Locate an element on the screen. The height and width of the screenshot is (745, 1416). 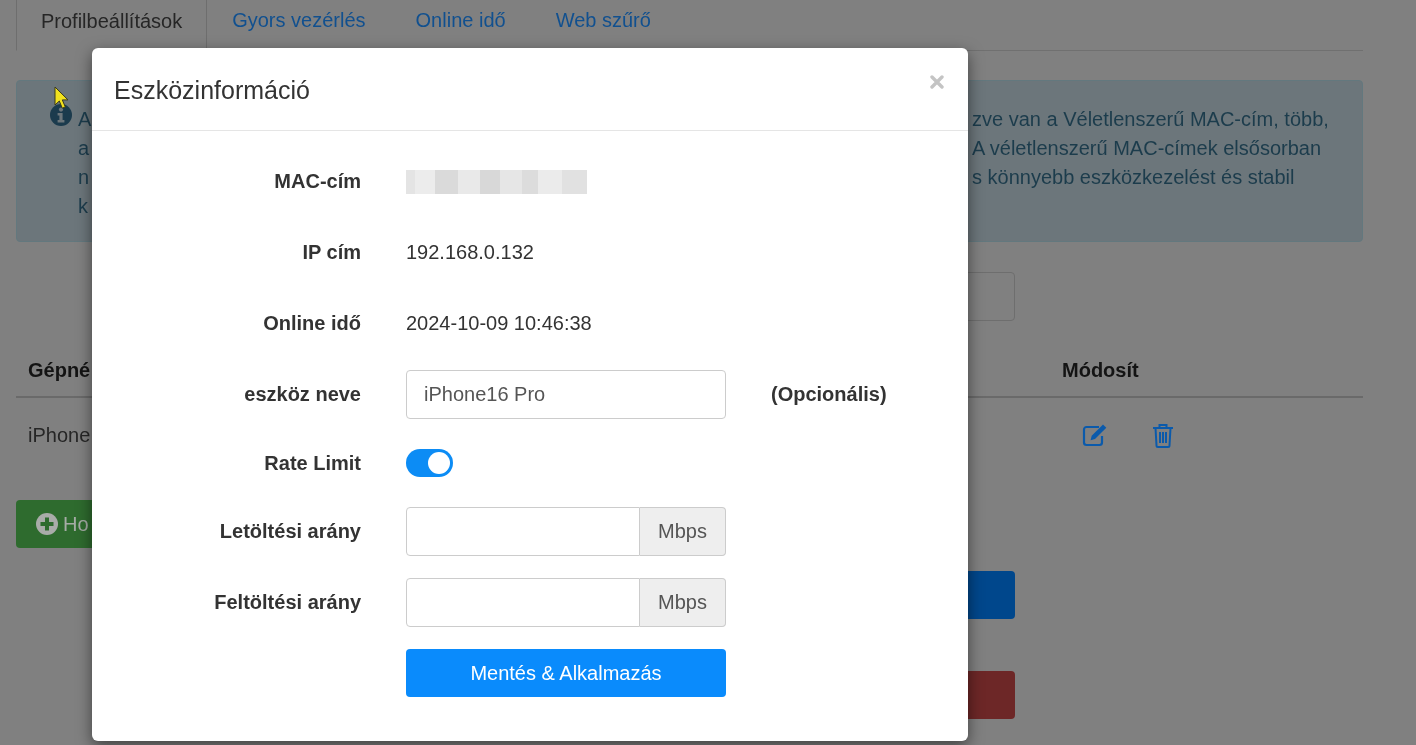
tab: Web szűrő is located at coordinates (603, 25).